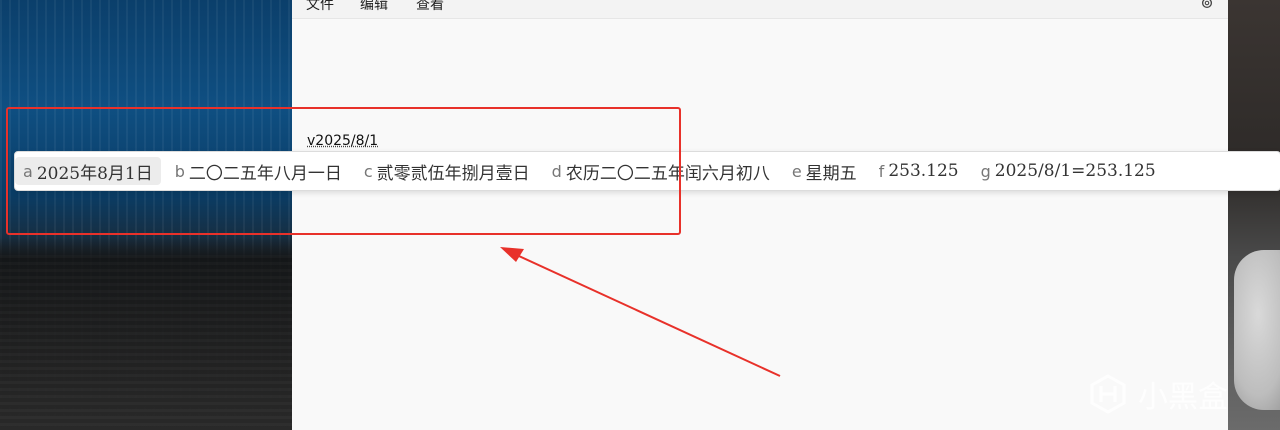 This screenshot has width=1280, height=430. What do you see at coordinates (985, 171) in the screenshot?
I see `candidate-key: g` at bounding box center [985, 171].